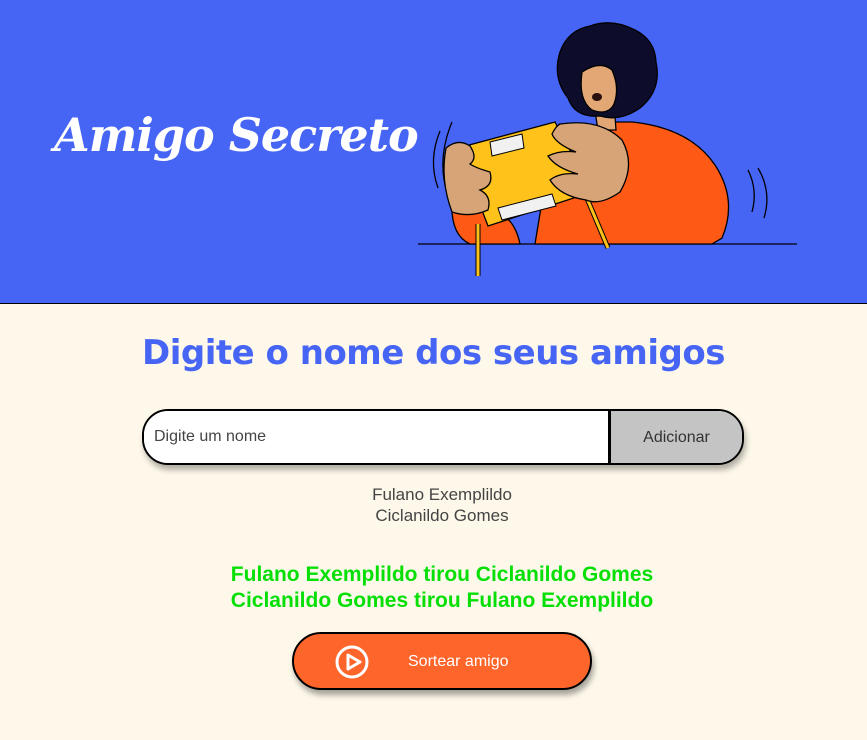 This screenshot has width=867, height=740. Describe the element at coordinates (376, 437) in the screenshot. I see `friend-name-input` at that location.